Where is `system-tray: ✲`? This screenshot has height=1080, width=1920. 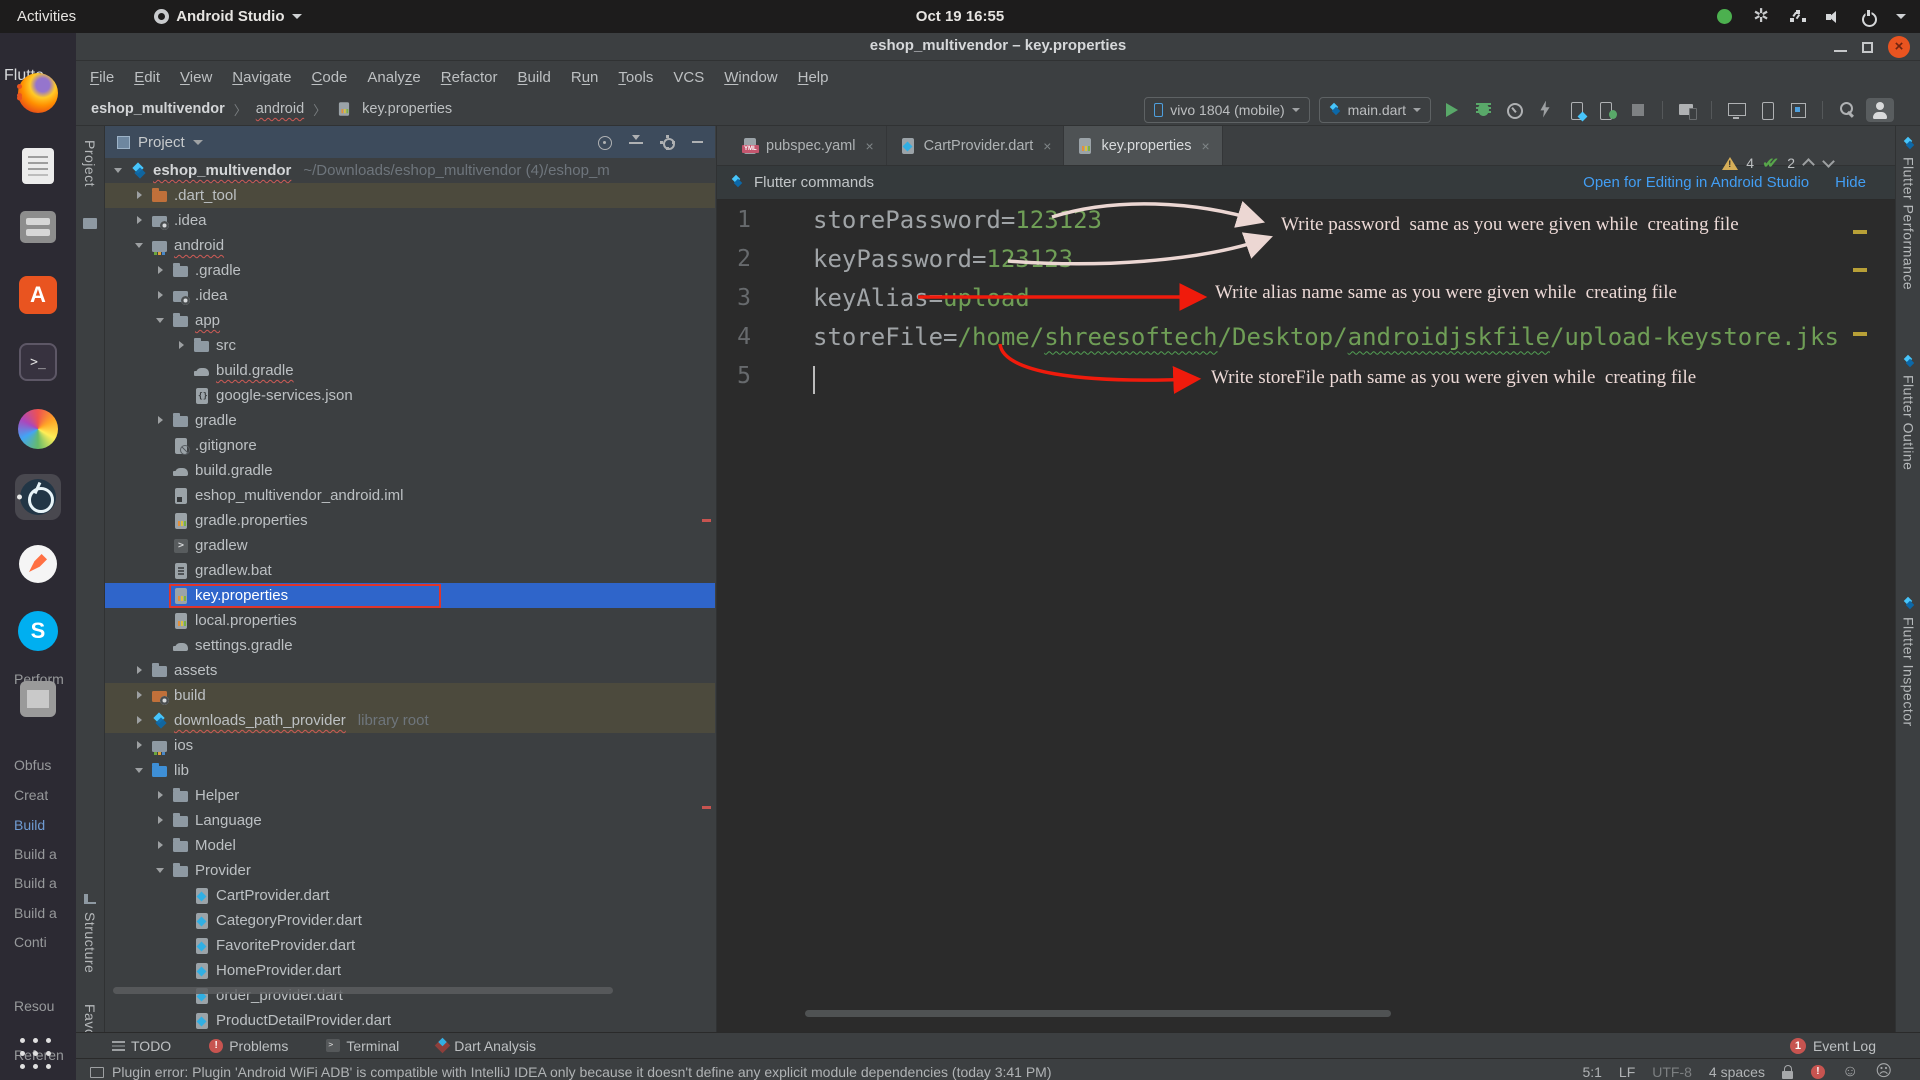
system-tray: ✲ is located at coordinates (1811, 16).